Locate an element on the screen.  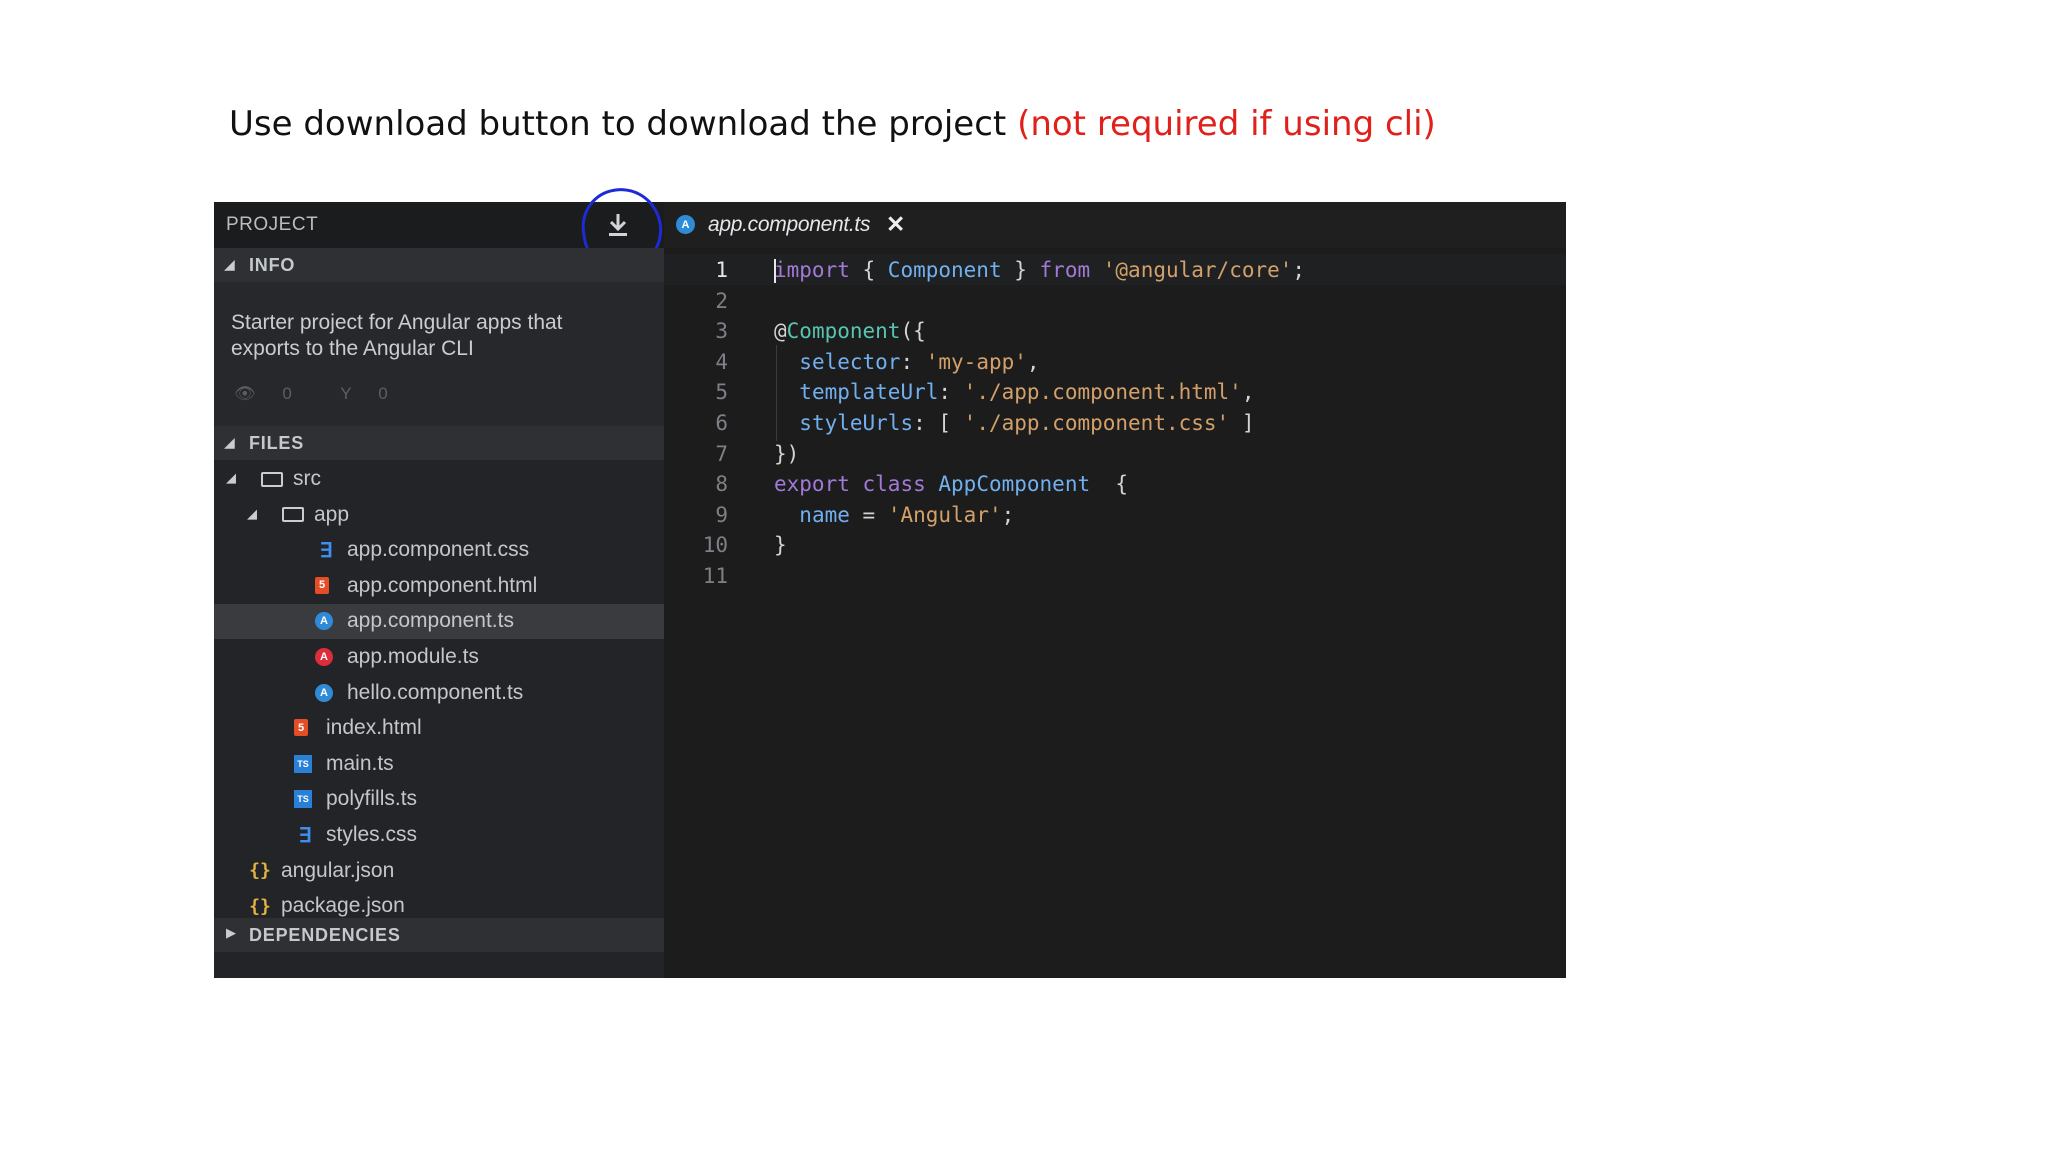
code-line: 3 @Component({ is located at coordinates (1115, 330).